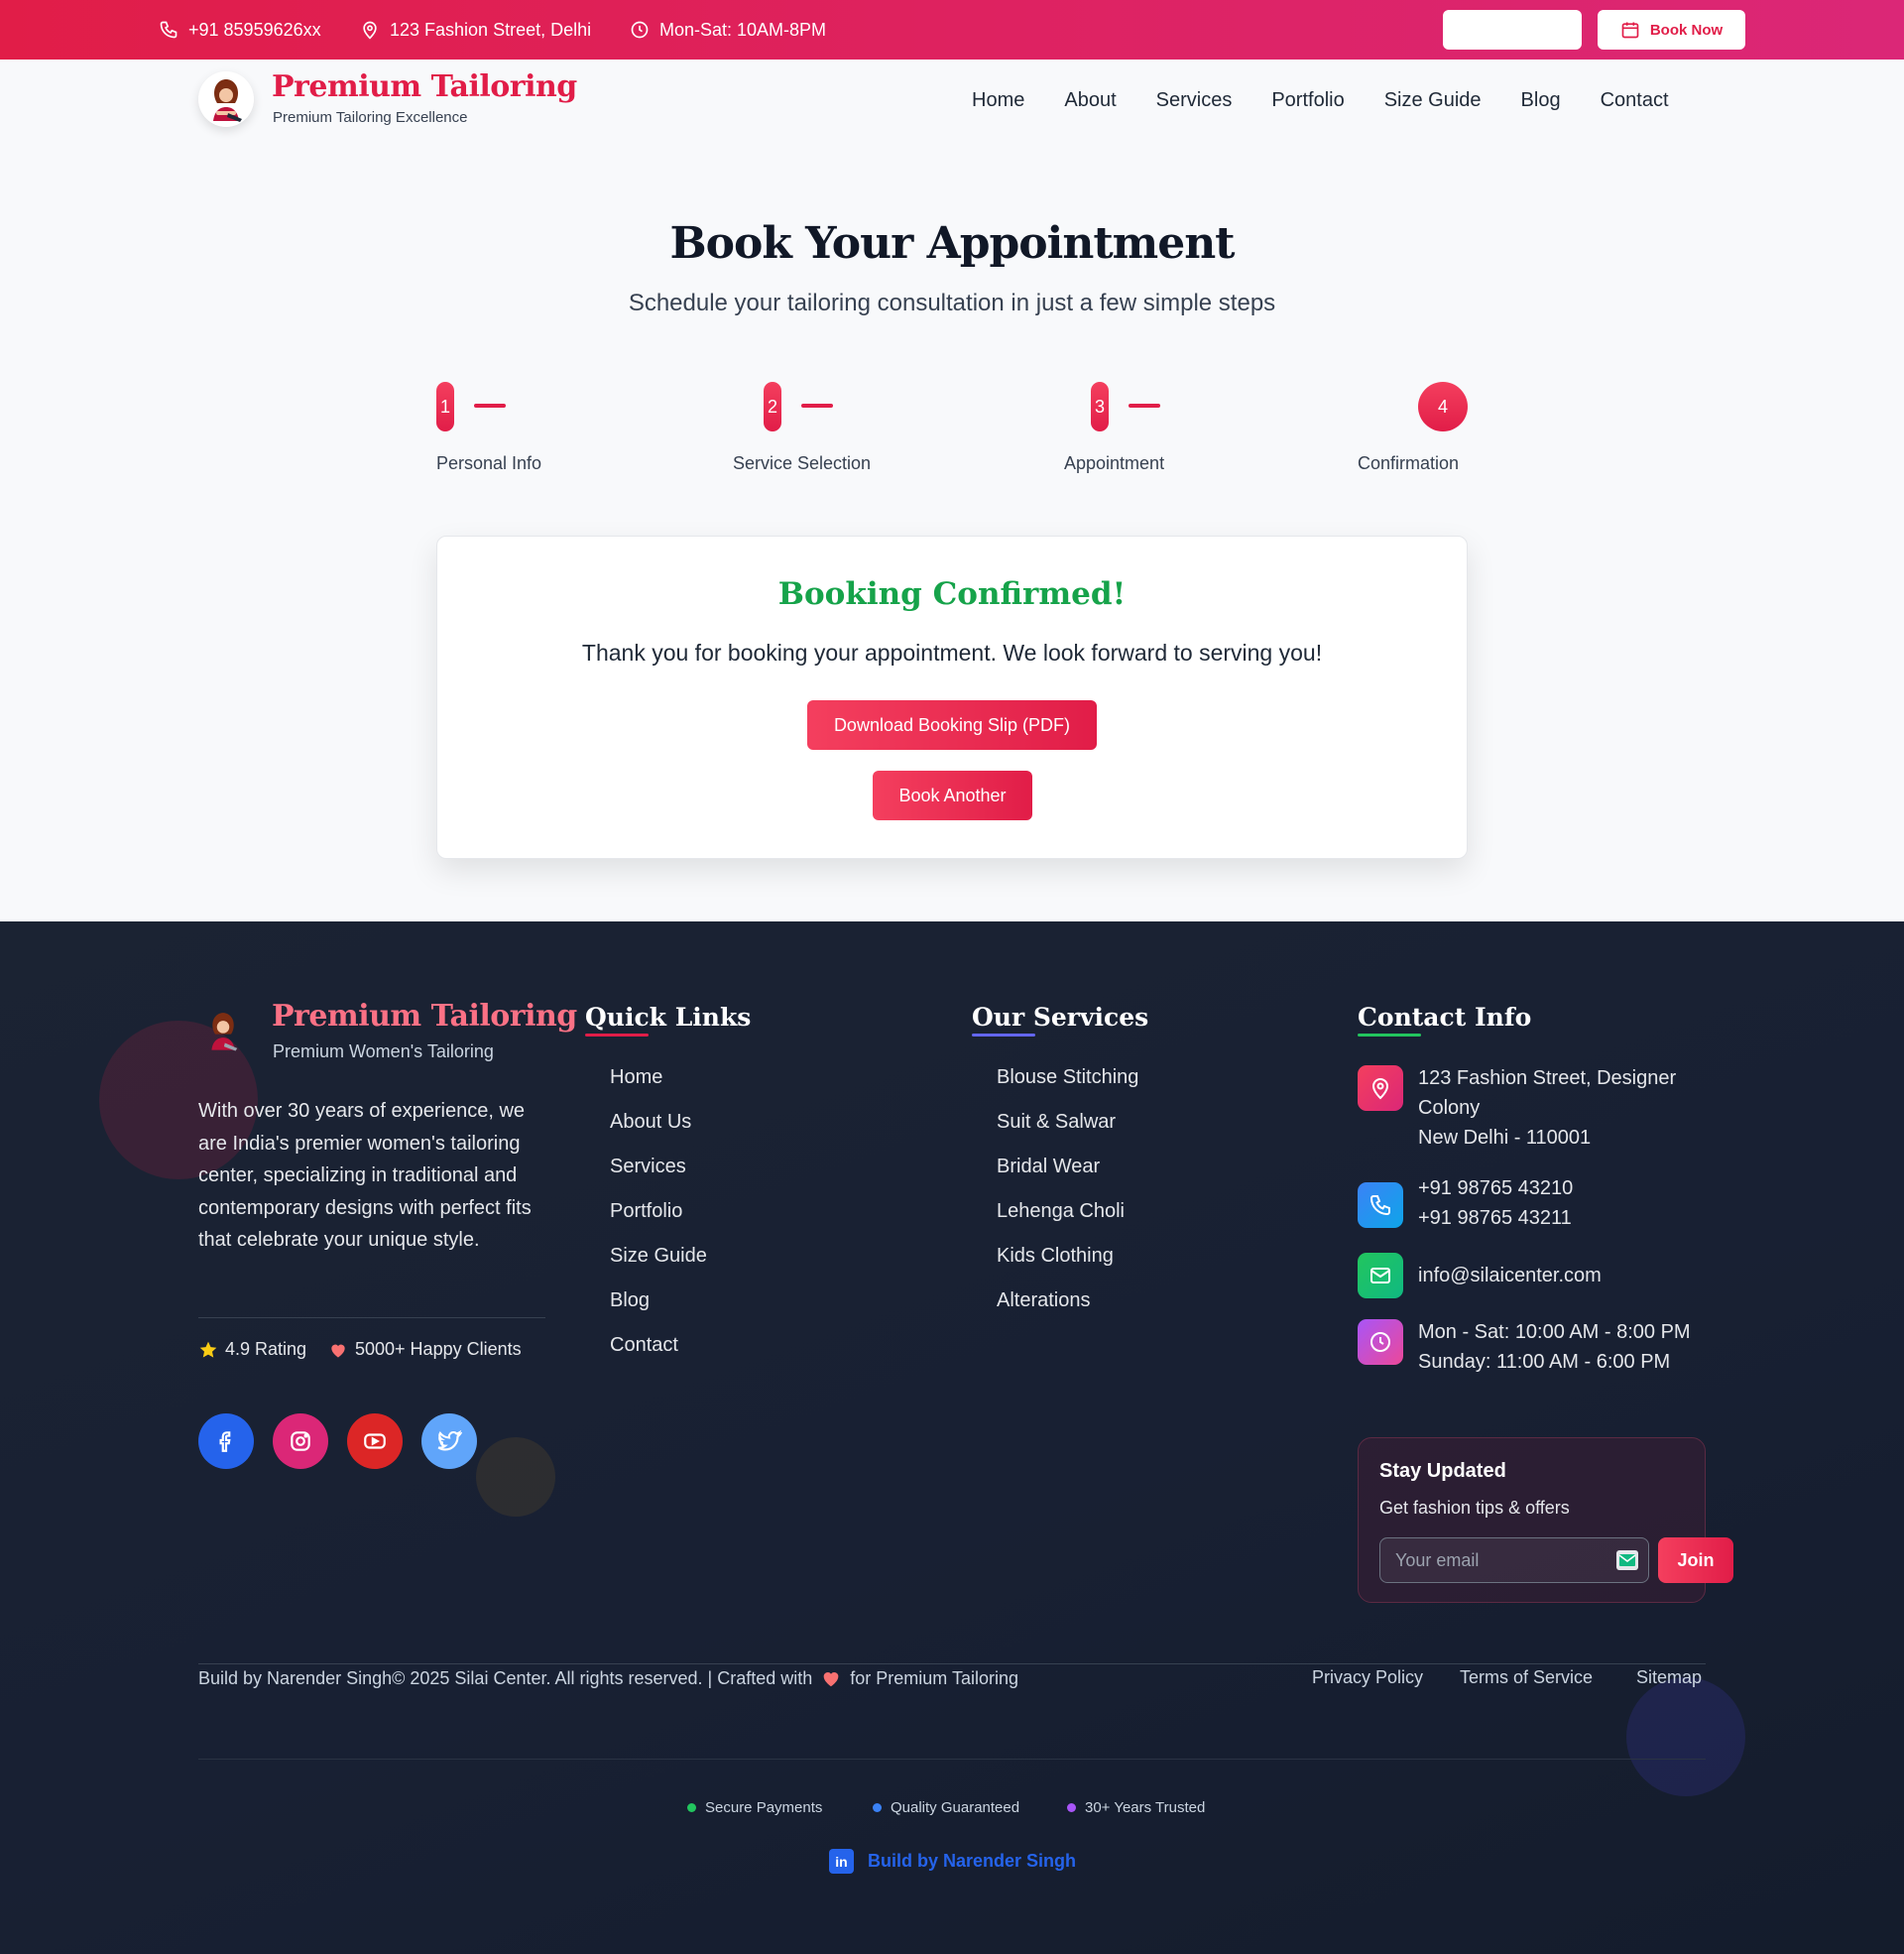  Describe the element at coordinates (424, 86) in the screenshot. I see `brand-name: Premium Tailoring` at that location.